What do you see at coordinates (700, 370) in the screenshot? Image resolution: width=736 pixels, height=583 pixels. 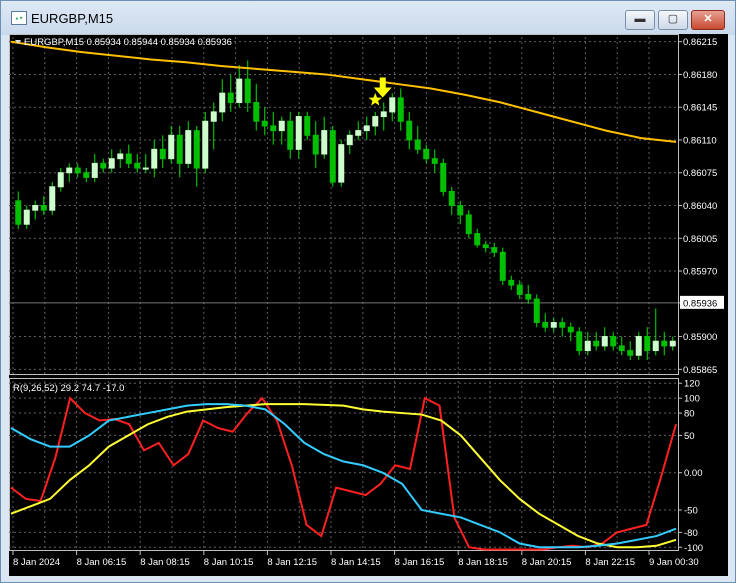 I see `price-tick-label: 0.85865` at bounding box center [700, 370].